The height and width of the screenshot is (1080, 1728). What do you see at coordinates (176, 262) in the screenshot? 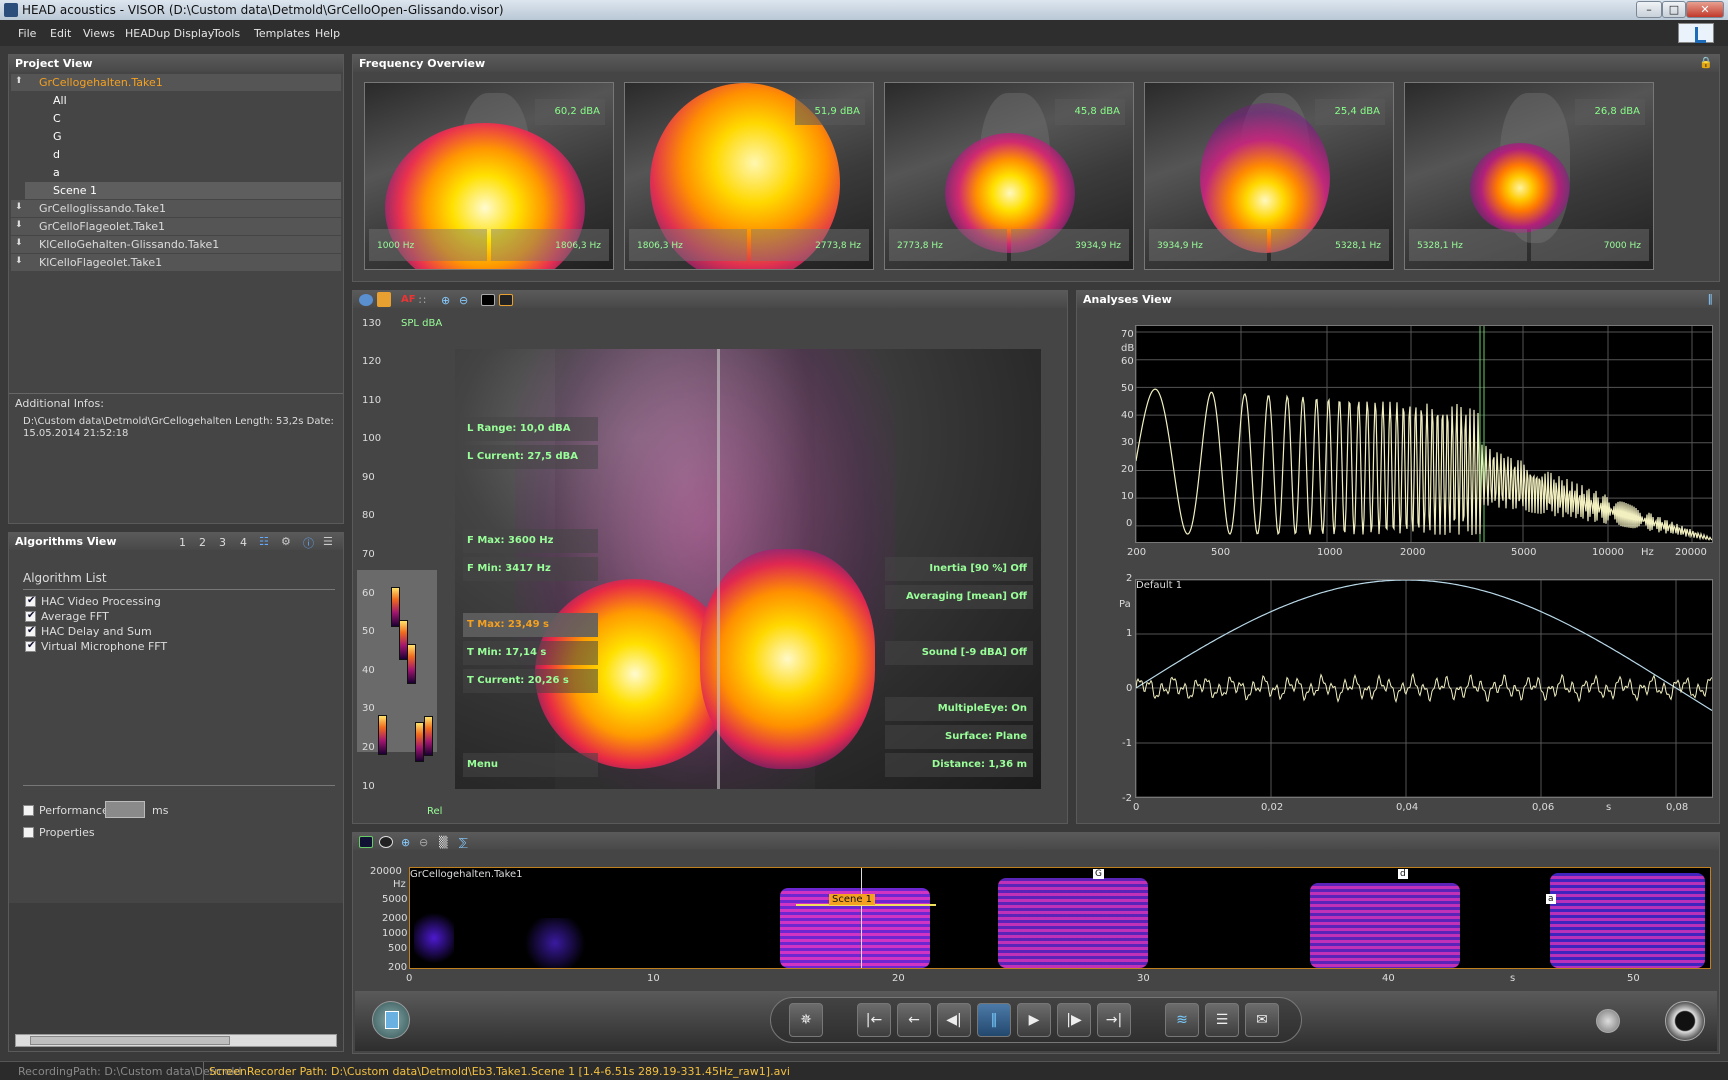
I see `project-take-row: ⬇ KlCelloFlageolet.Take1` at bounding box center [176, 262].